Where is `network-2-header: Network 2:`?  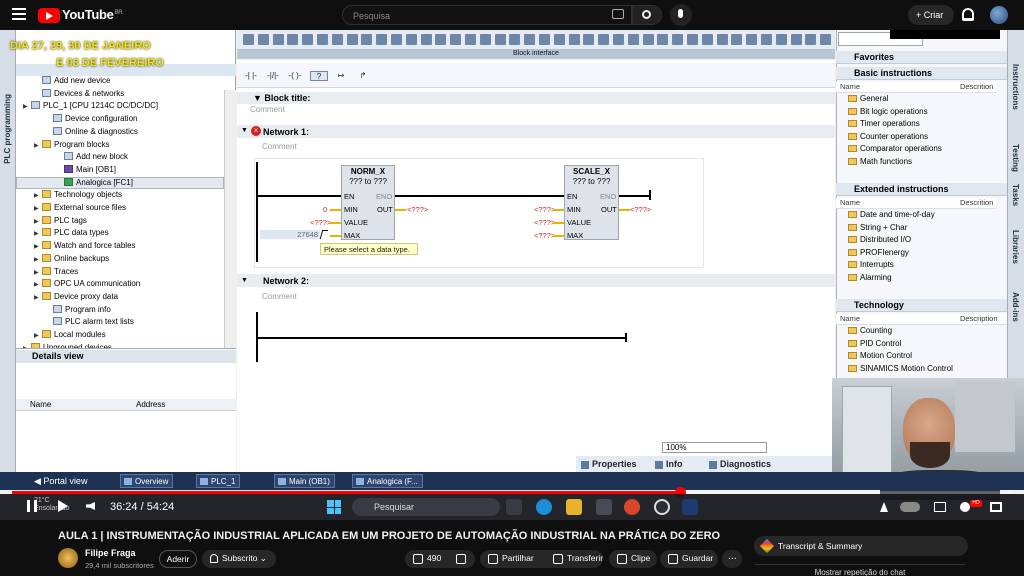
network-2-header: Network 2: is located at coordinates (536, 280).